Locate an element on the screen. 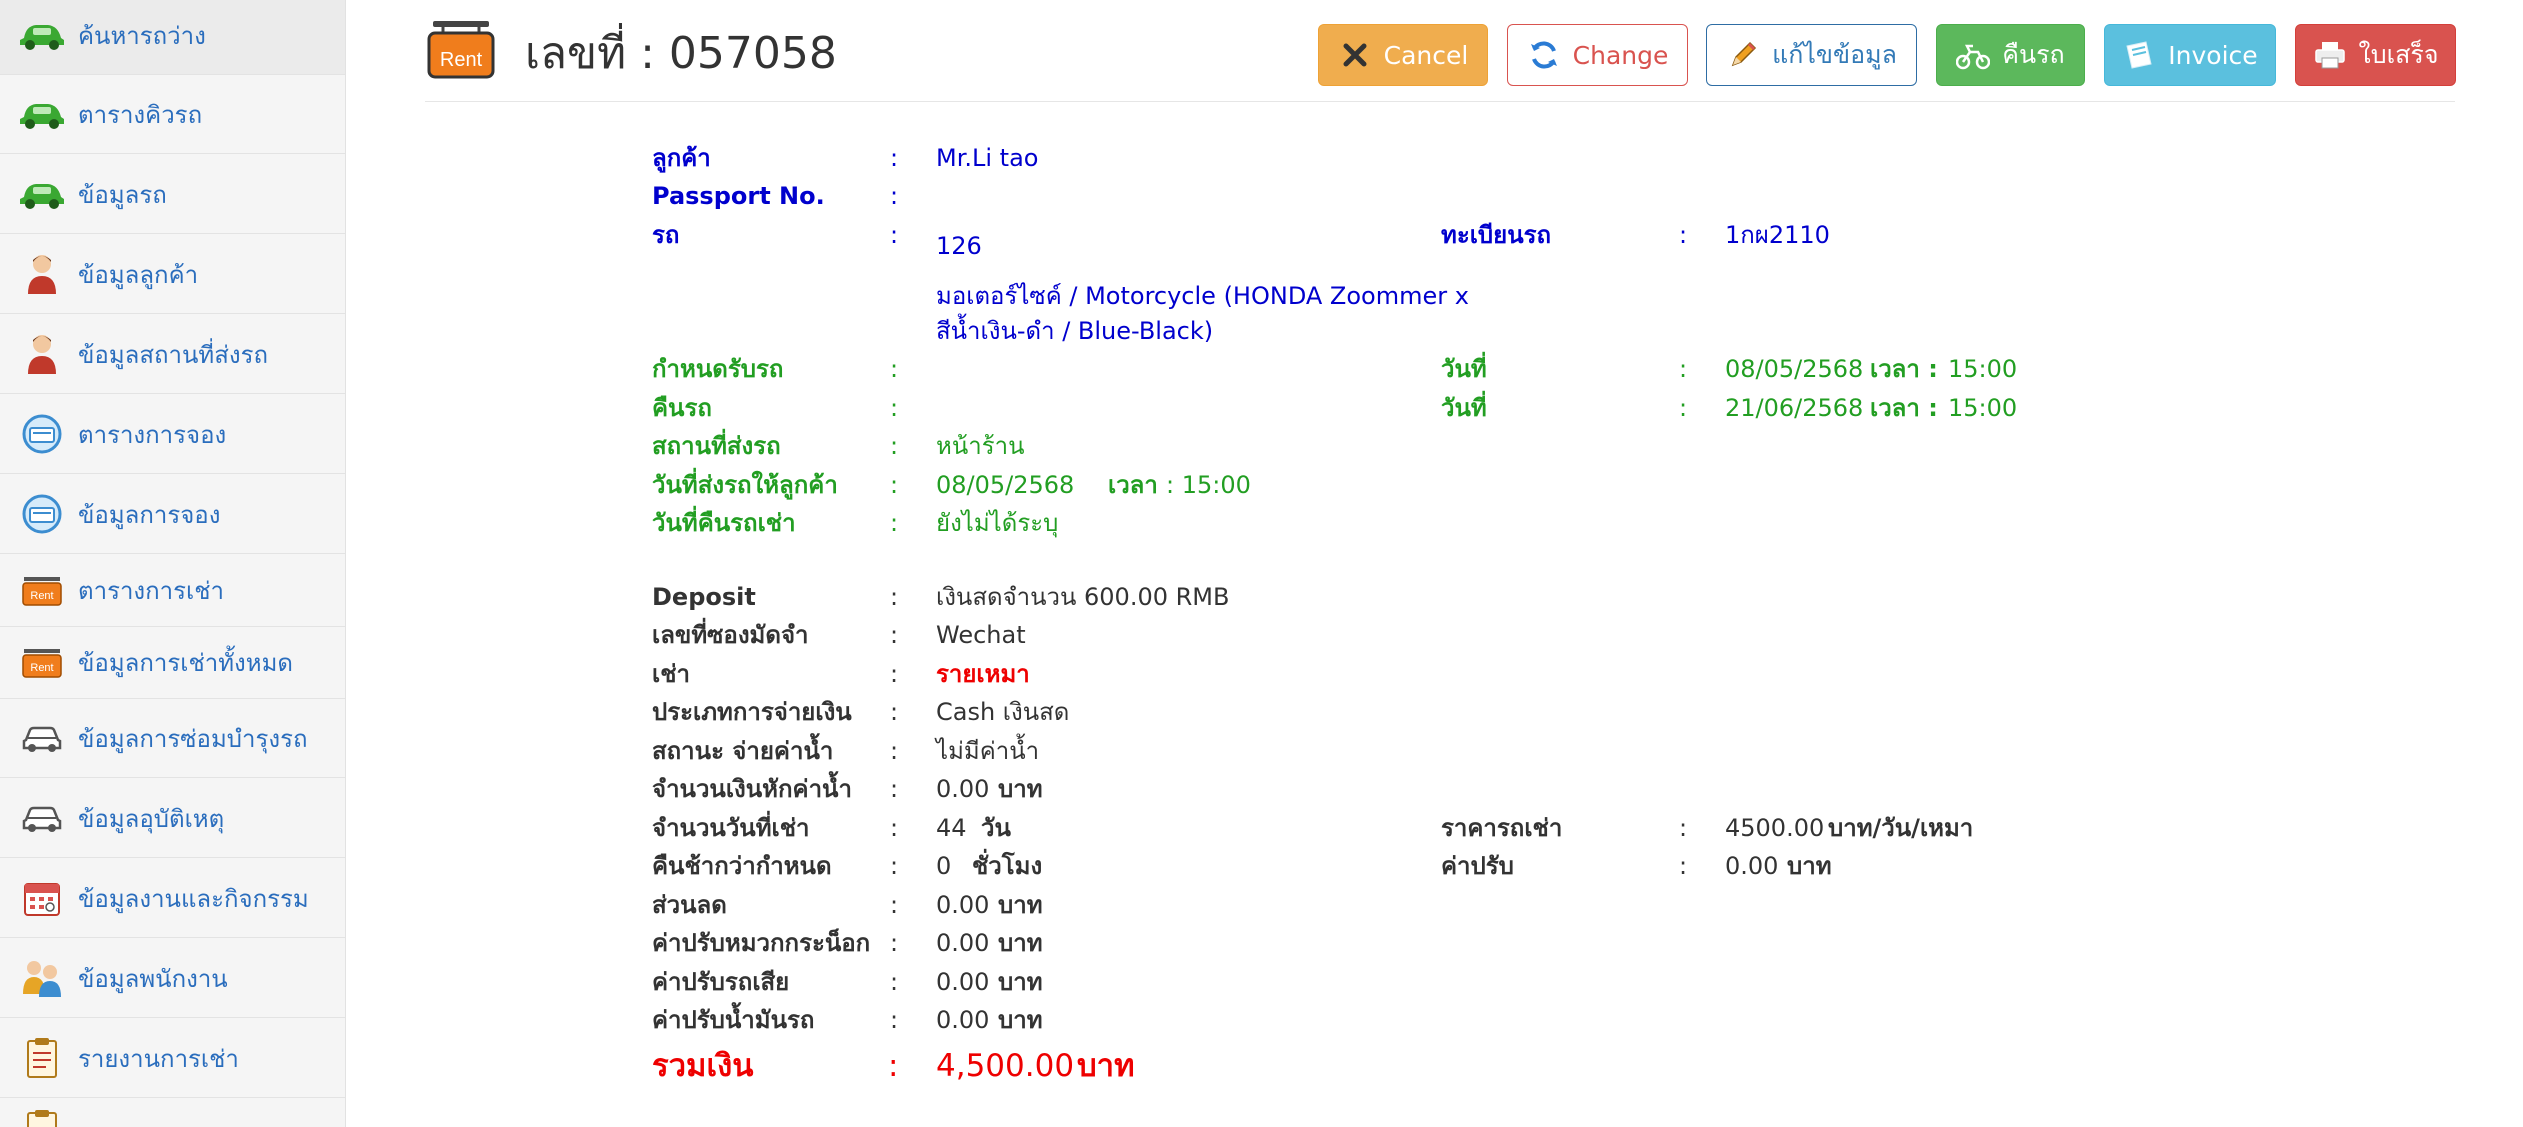 The height and width of the screenshot is (1127, 2523). sidebar-item-label: ตารางการเช่า is located at coordinates (151, 591).